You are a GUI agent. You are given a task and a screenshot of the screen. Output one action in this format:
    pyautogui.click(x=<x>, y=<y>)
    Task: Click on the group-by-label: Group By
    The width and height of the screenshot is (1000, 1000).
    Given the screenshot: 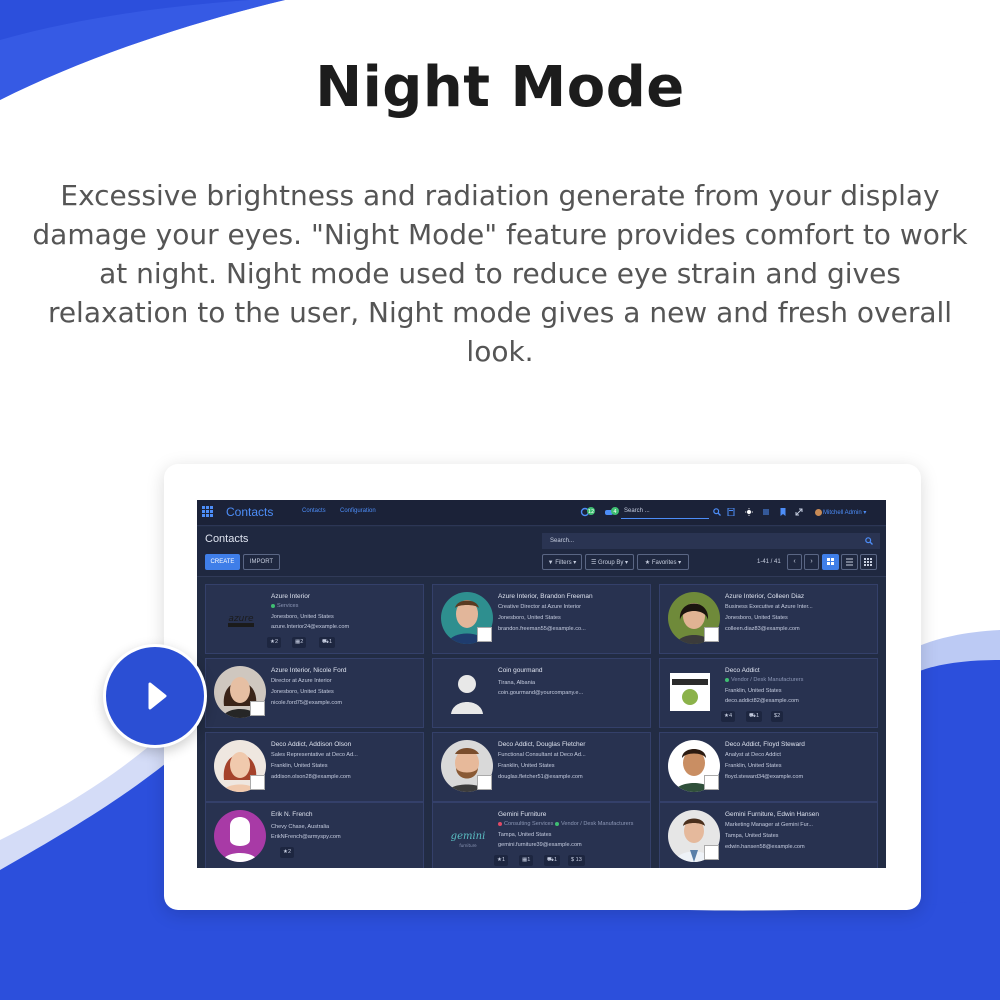 What is the action you would take?
    pyautogui.click(x=611, y=563)
    